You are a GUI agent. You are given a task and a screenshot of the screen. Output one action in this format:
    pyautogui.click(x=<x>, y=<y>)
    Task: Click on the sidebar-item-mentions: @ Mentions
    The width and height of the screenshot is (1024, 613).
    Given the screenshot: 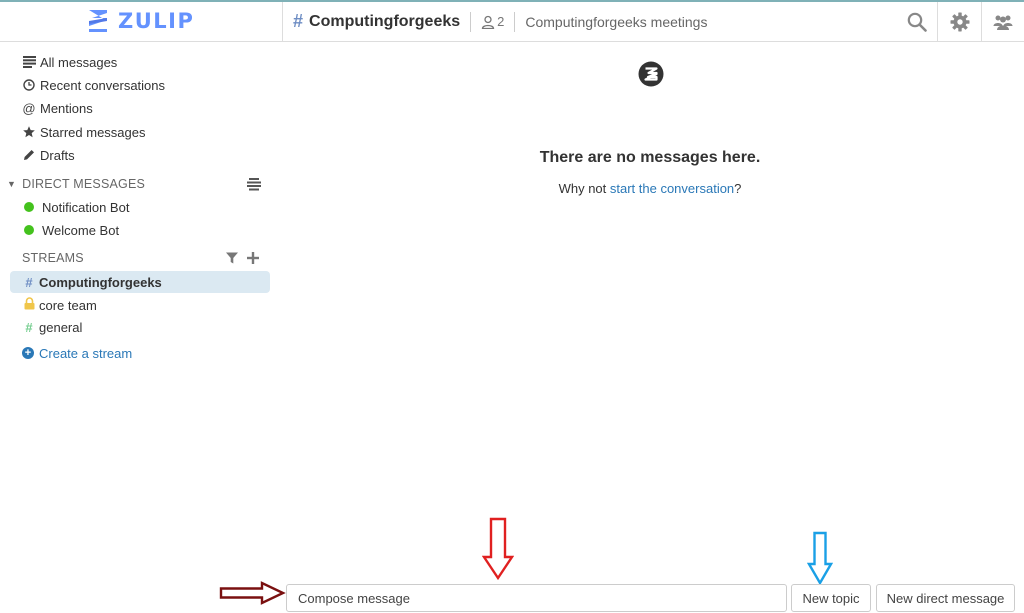 What is the action you would take?
    pyautogui.click(x=57, y=108)
    